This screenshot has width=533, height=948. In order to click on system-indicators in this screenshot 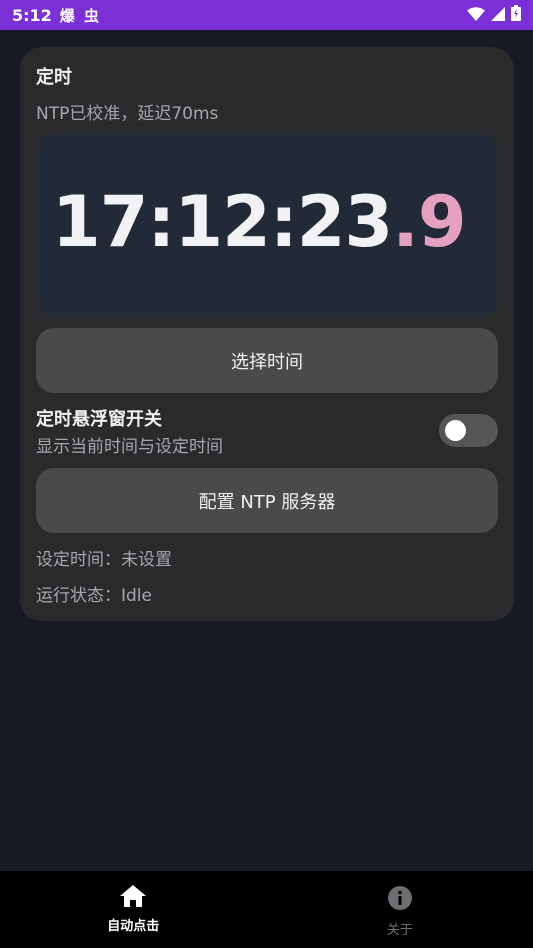, I will do `click(494, 15)`.